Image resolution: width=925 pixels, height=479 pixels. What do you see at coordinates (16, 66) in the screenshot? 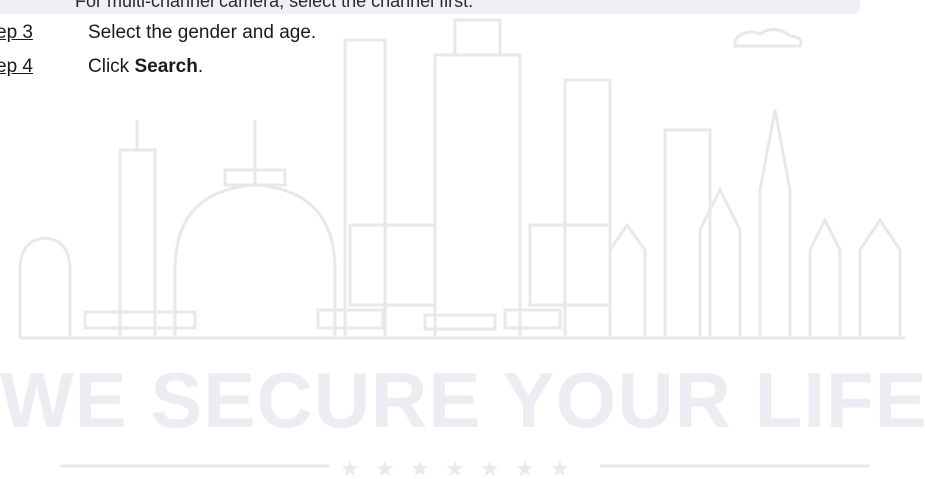
I see `step-4-label: ep 4` at bounding box center [16, 66].